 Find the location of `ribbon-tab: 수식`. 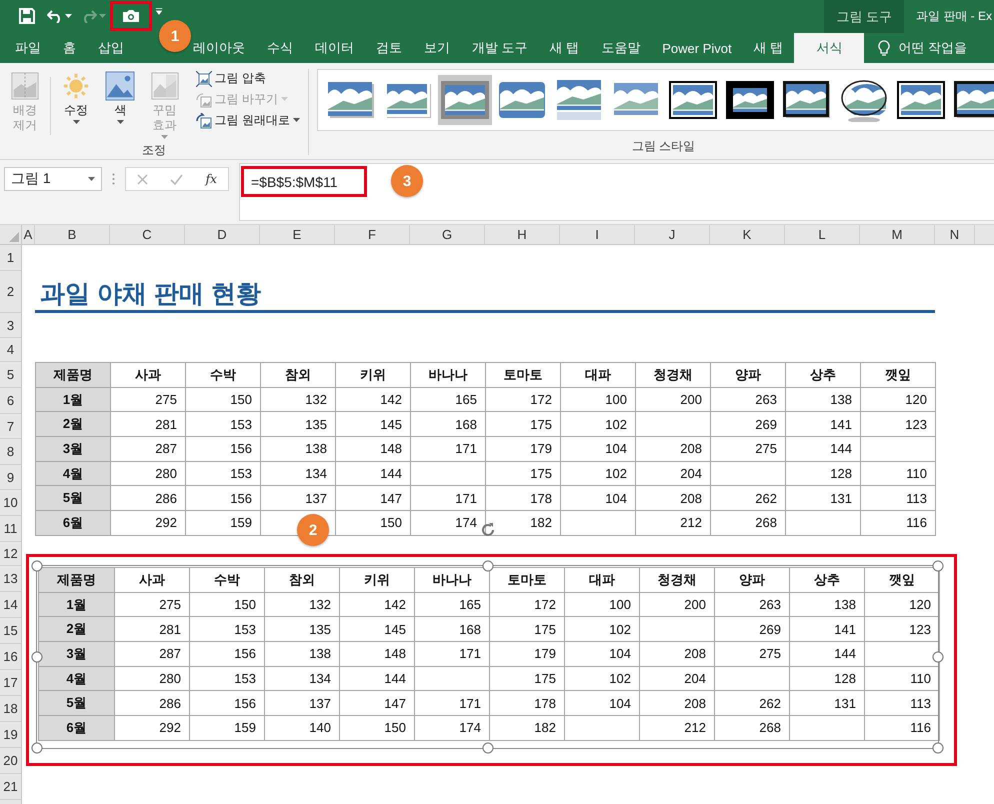

ribbon-tab: 수식 is located at coordinates (280, 48).